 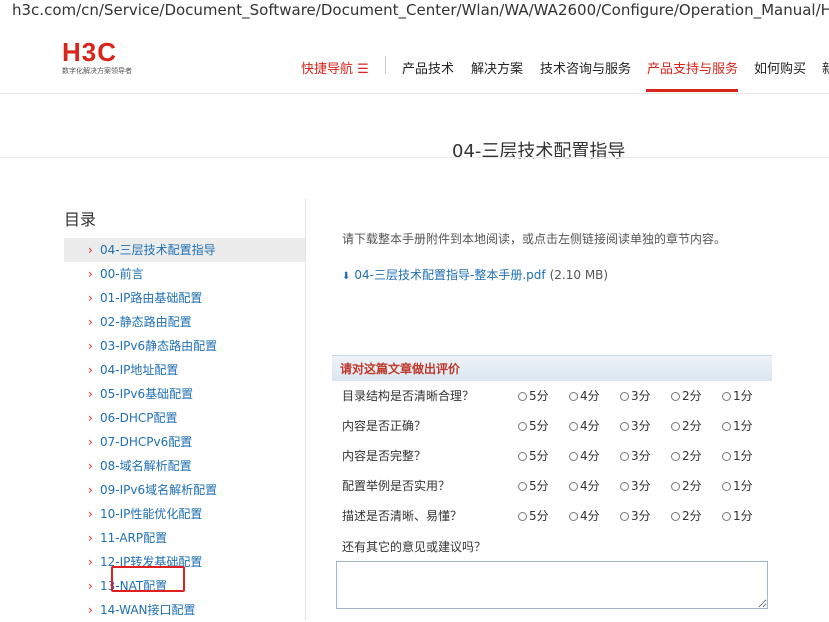 I want to click on toc-item: › 07-DHCPv6配置, so click(x=185, y=442).